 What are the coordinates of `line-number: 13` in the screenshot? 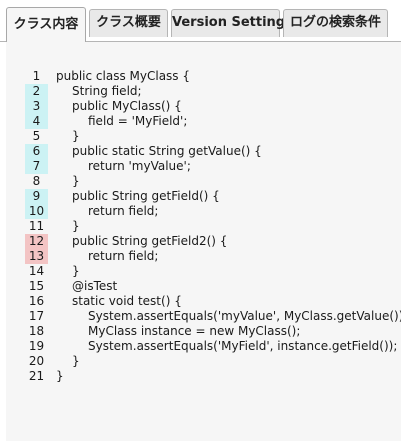 It's located at (36, 256).